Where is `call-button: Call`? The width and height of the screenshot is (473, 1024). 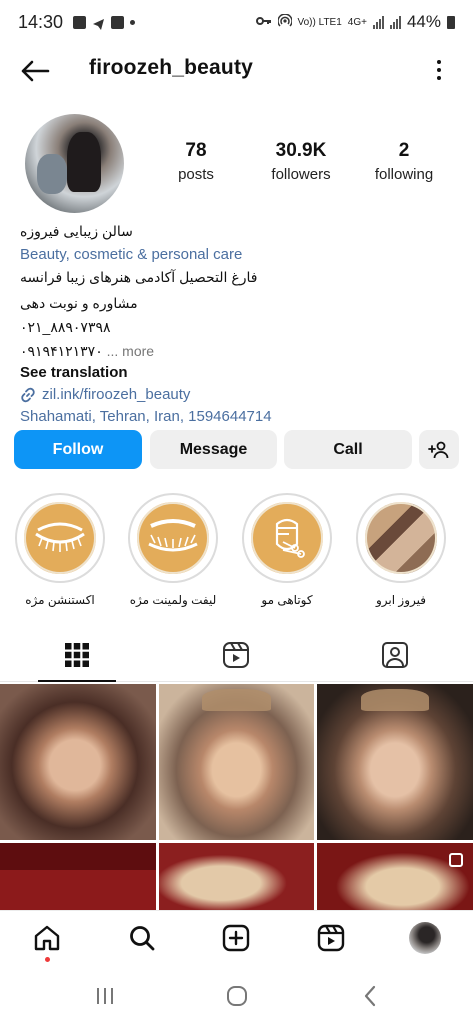
call-button: Call is located at coordinates (348, 449).